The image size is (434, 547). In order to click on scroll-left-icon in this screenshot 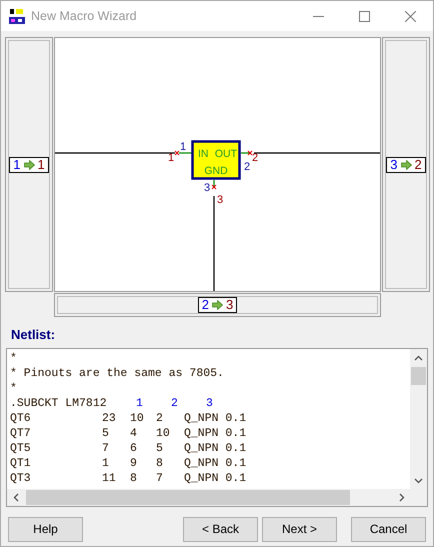, I will do `click(16, 497)`.